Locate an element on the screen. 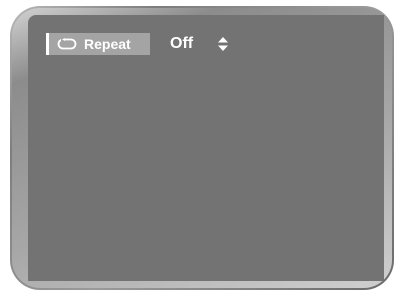 The image size is (396, 293). repeat-label: Repeat is located at coordinates (107, 44).